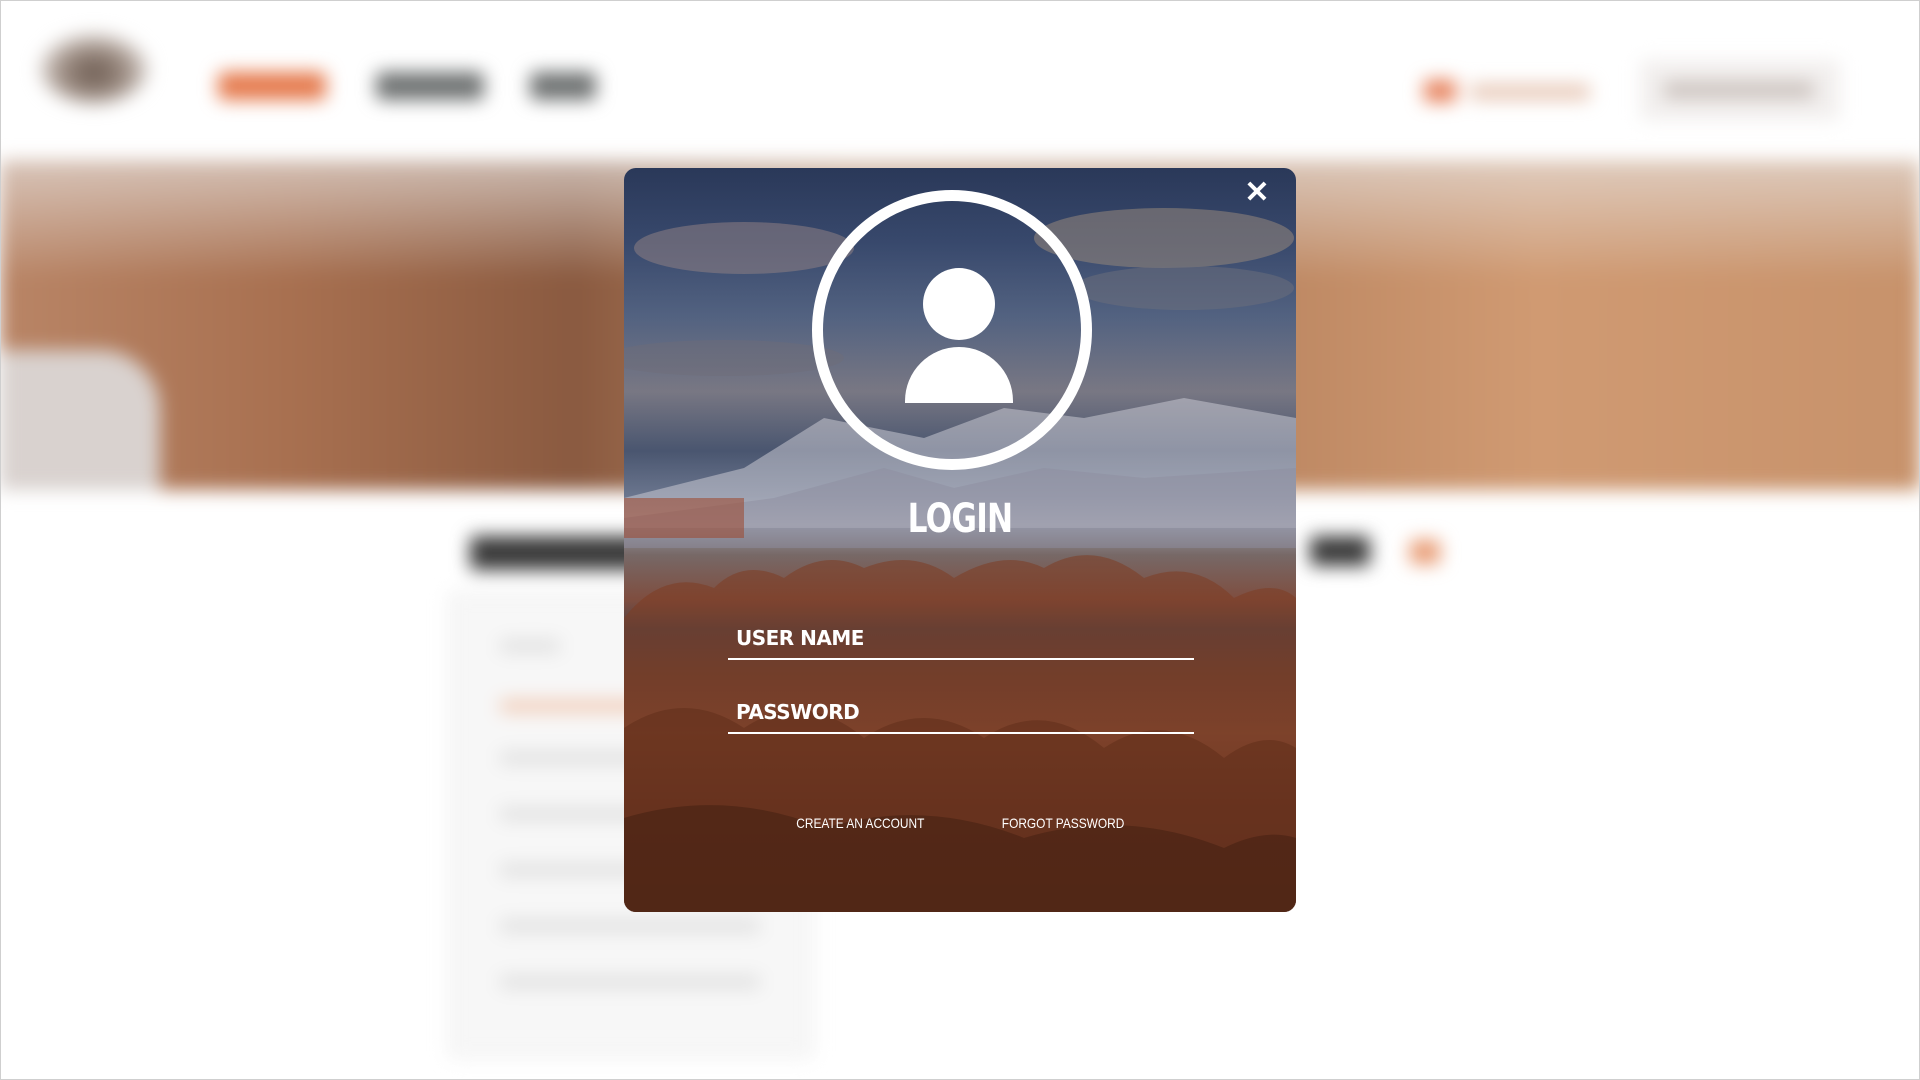 The image size is (1920, 1080). I want to click on login-title: LOGIN, so click(960, 519).